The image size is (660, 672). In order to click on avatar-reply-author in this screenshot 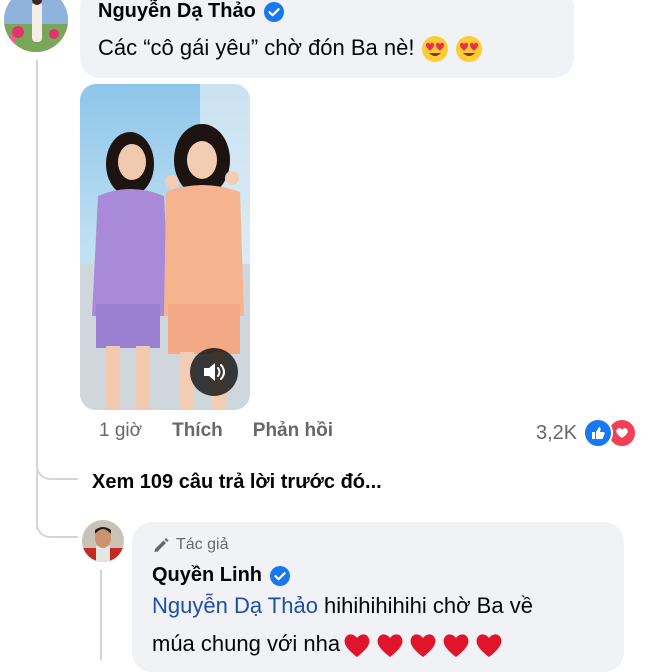, I will do `click(103, 541)`.